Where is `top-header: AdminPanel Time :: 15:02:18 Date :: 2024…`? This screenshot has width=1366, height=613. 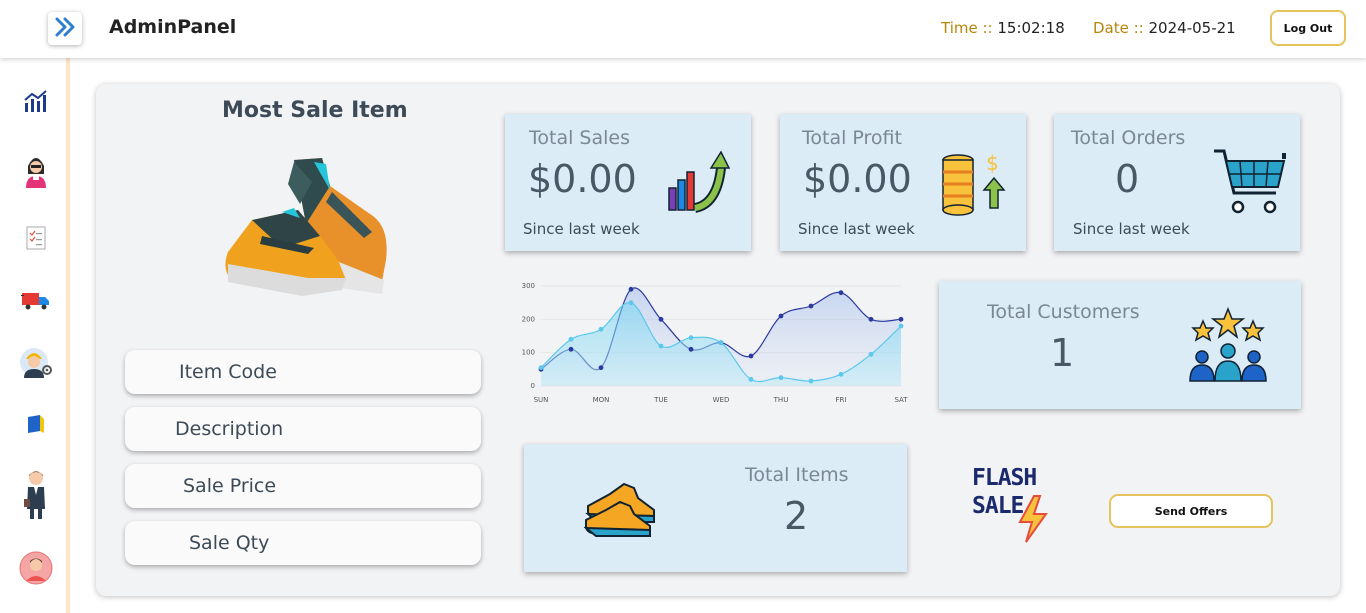 top-header: AdminPanel Time :: 15:02:18 Date :: 2024… is located at coordinates (683, 29).